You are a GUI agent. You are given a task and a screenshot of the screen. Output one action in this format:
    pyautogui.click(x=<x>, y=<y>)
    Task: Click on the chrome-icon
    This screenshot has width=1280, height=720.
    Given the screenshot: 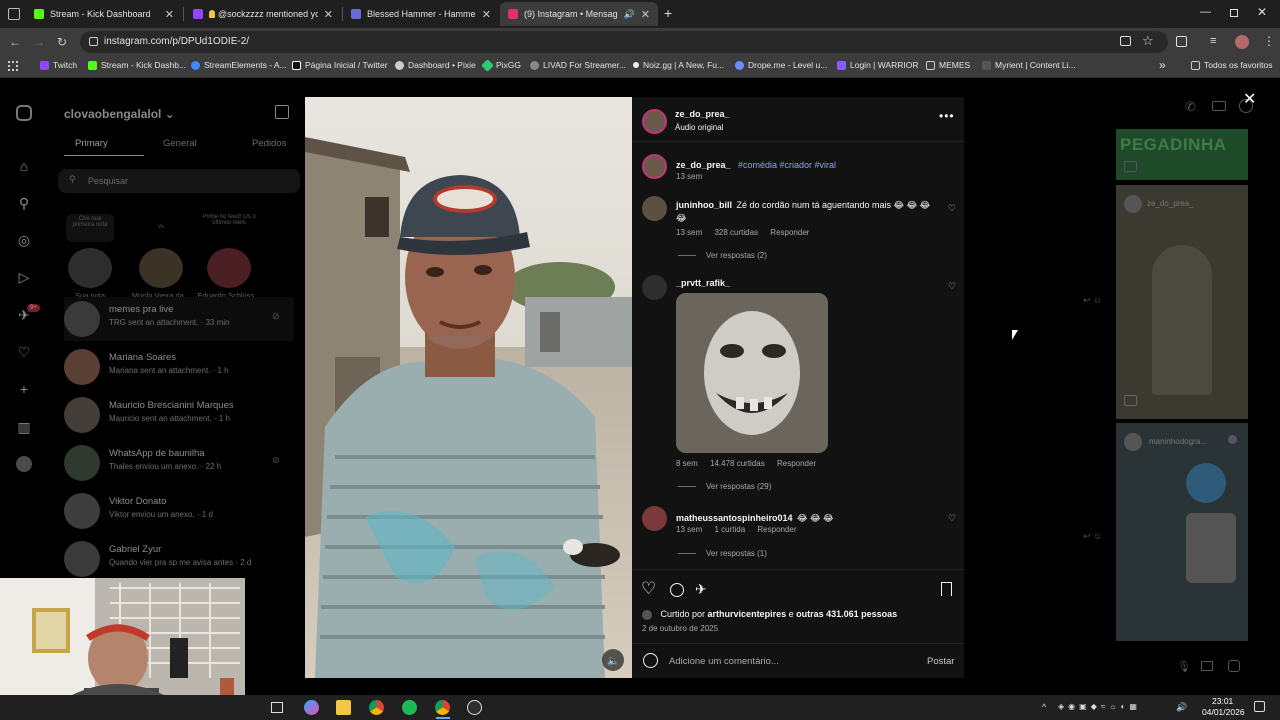 What is the action you would take?
    pyautogui.click(x=376, y=707)
    